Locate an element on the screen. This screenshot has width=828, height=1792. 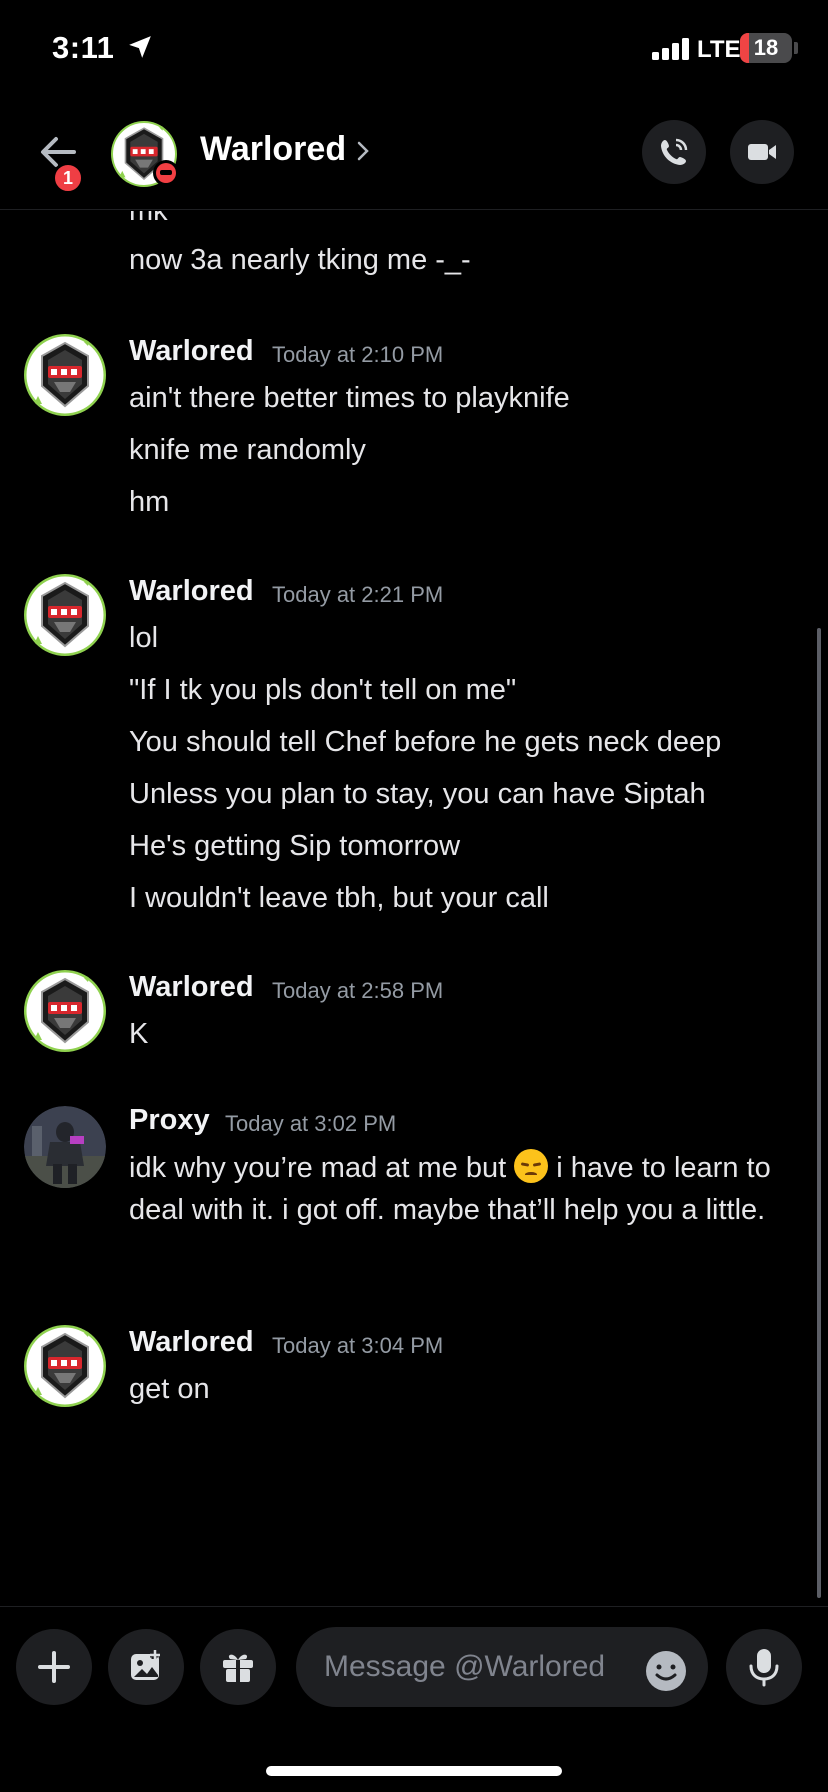
message-line: hm is located at coordinates (149, 502).